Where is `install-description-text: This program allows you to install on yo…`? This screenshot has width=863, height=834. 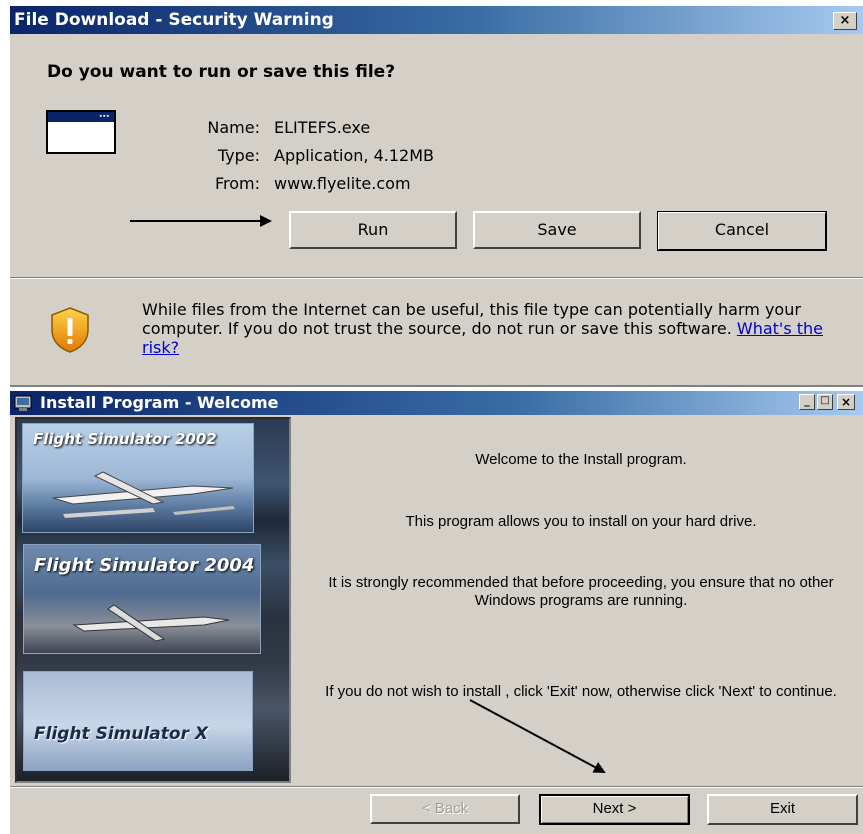
install-description-text: This program allows you to install on yo… is located at coordinates (581, 521).